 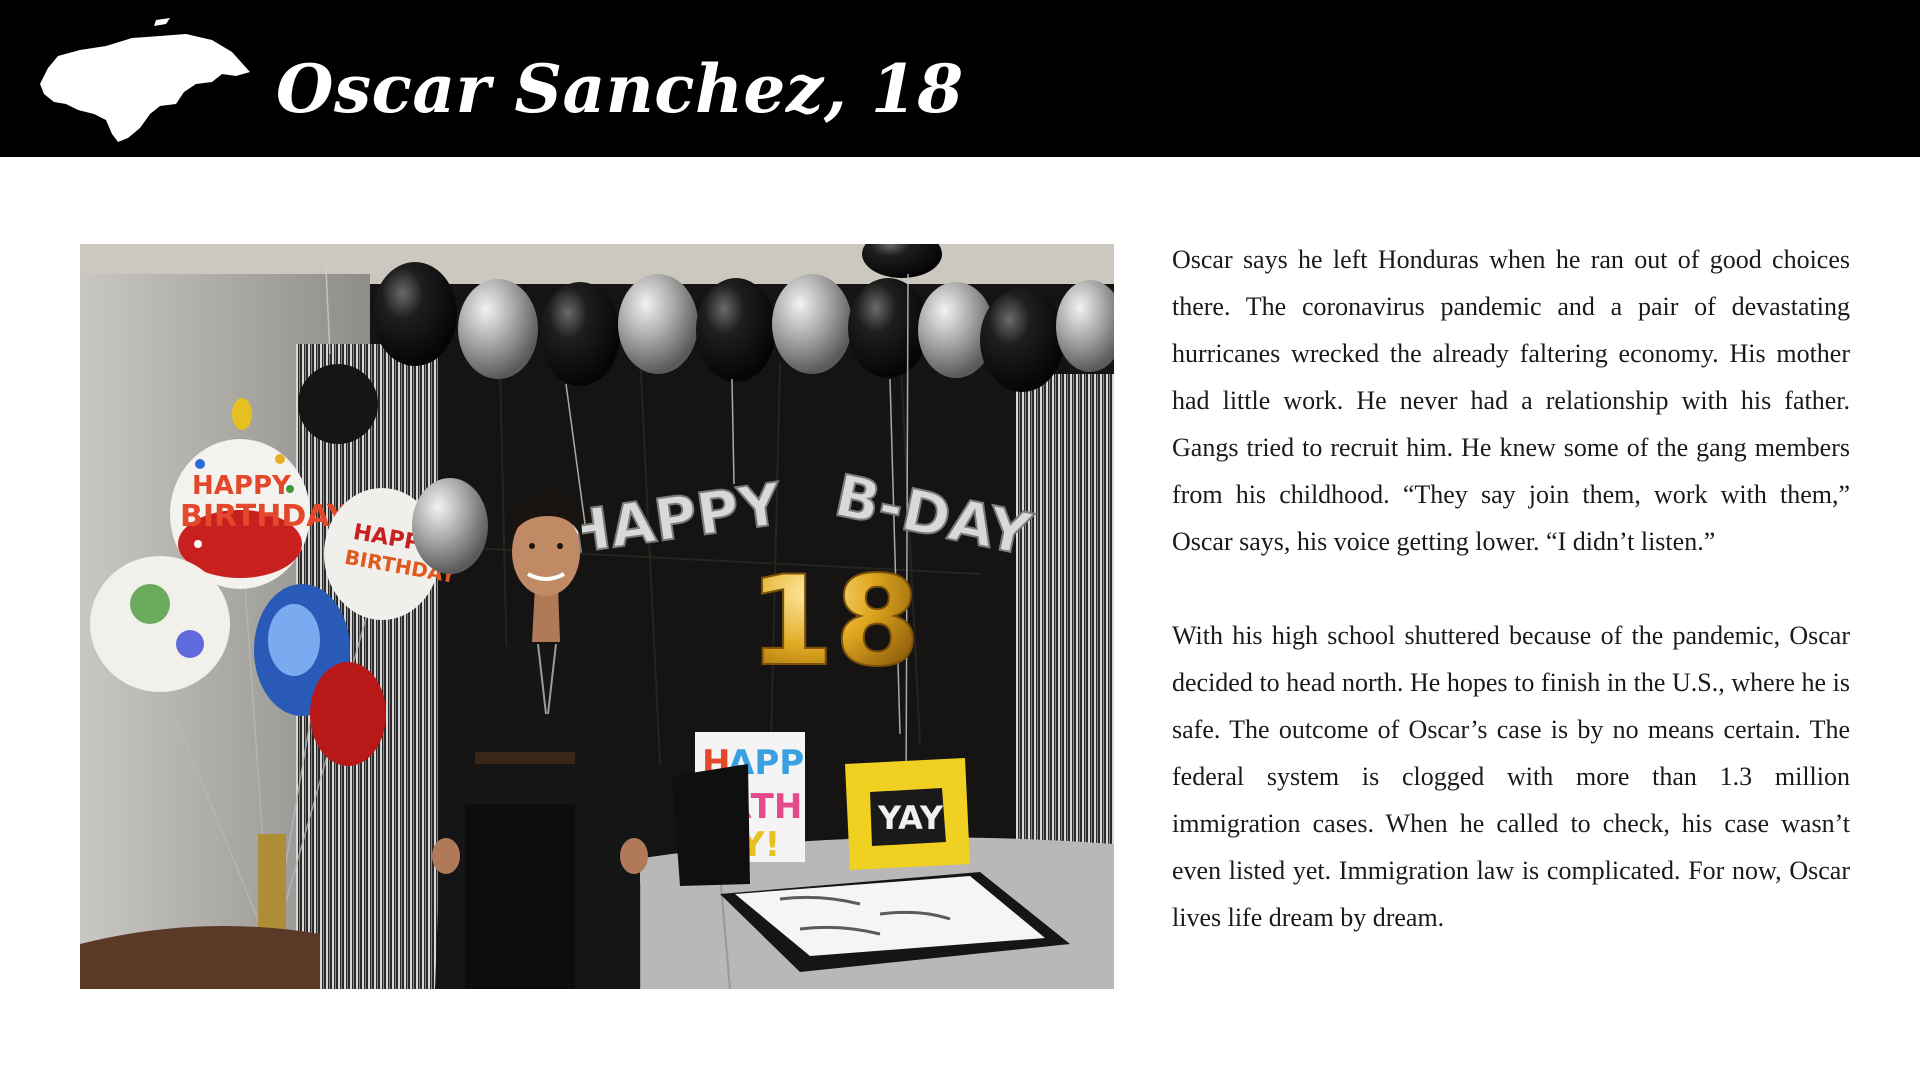 What do you see at coordinates (834, 622) in the screenshot?
I see `gold-18-balloon: 18` at bounding box center [834, 622].